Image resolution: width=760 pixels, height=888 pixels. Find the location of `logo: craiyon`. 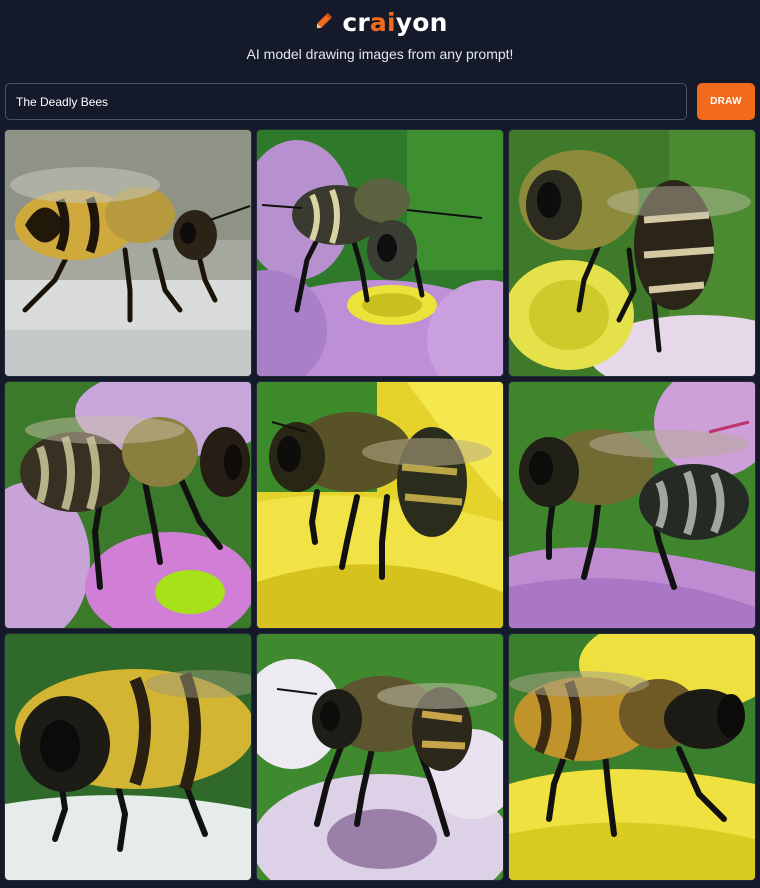

logo: craiyon is located at coordinates (380, 22).